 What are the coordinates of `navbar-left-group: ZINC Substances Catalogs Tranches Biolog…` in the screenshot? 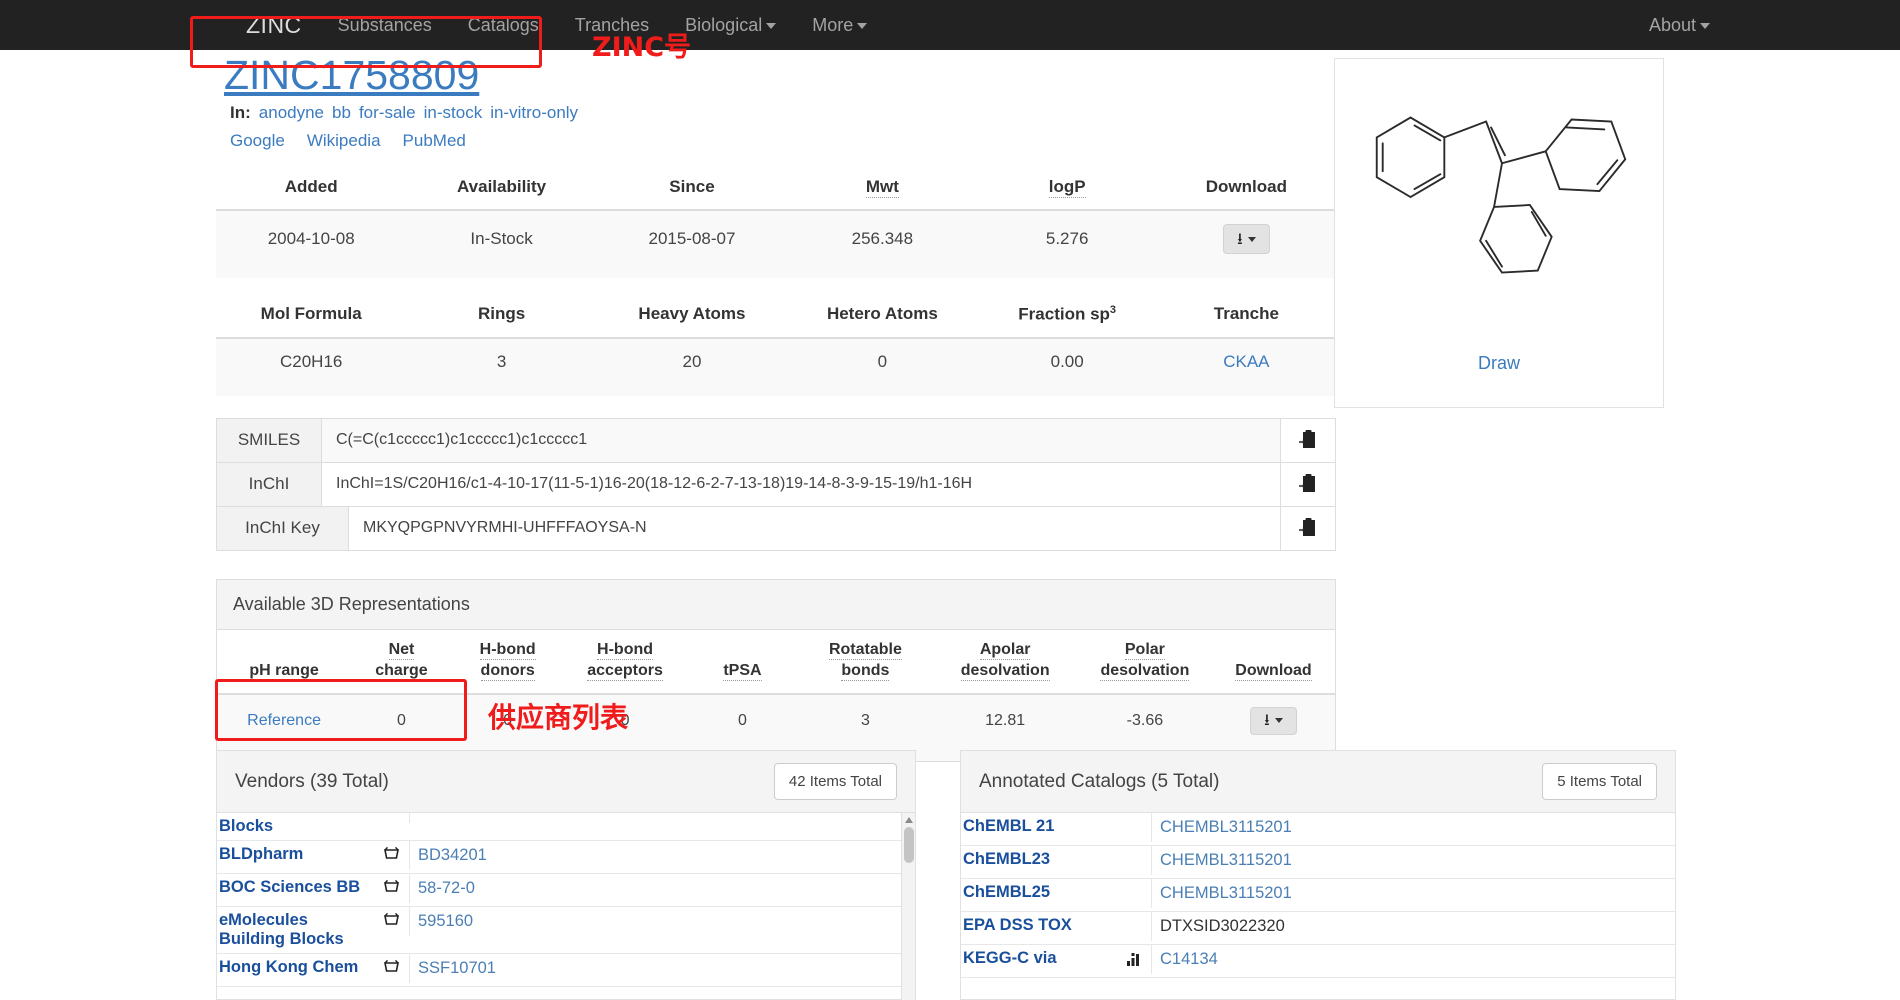 It's located at (442, 25).